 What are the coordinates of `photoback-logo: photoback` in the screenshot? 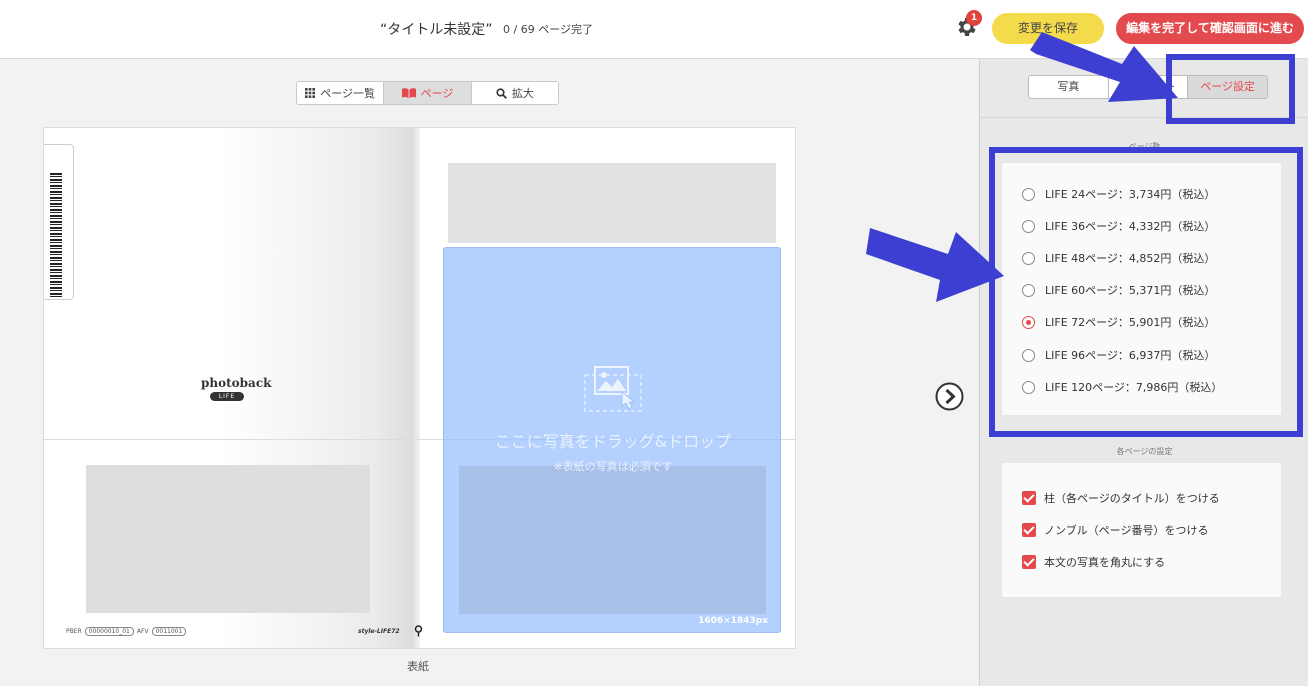 It's located at (236, 383).